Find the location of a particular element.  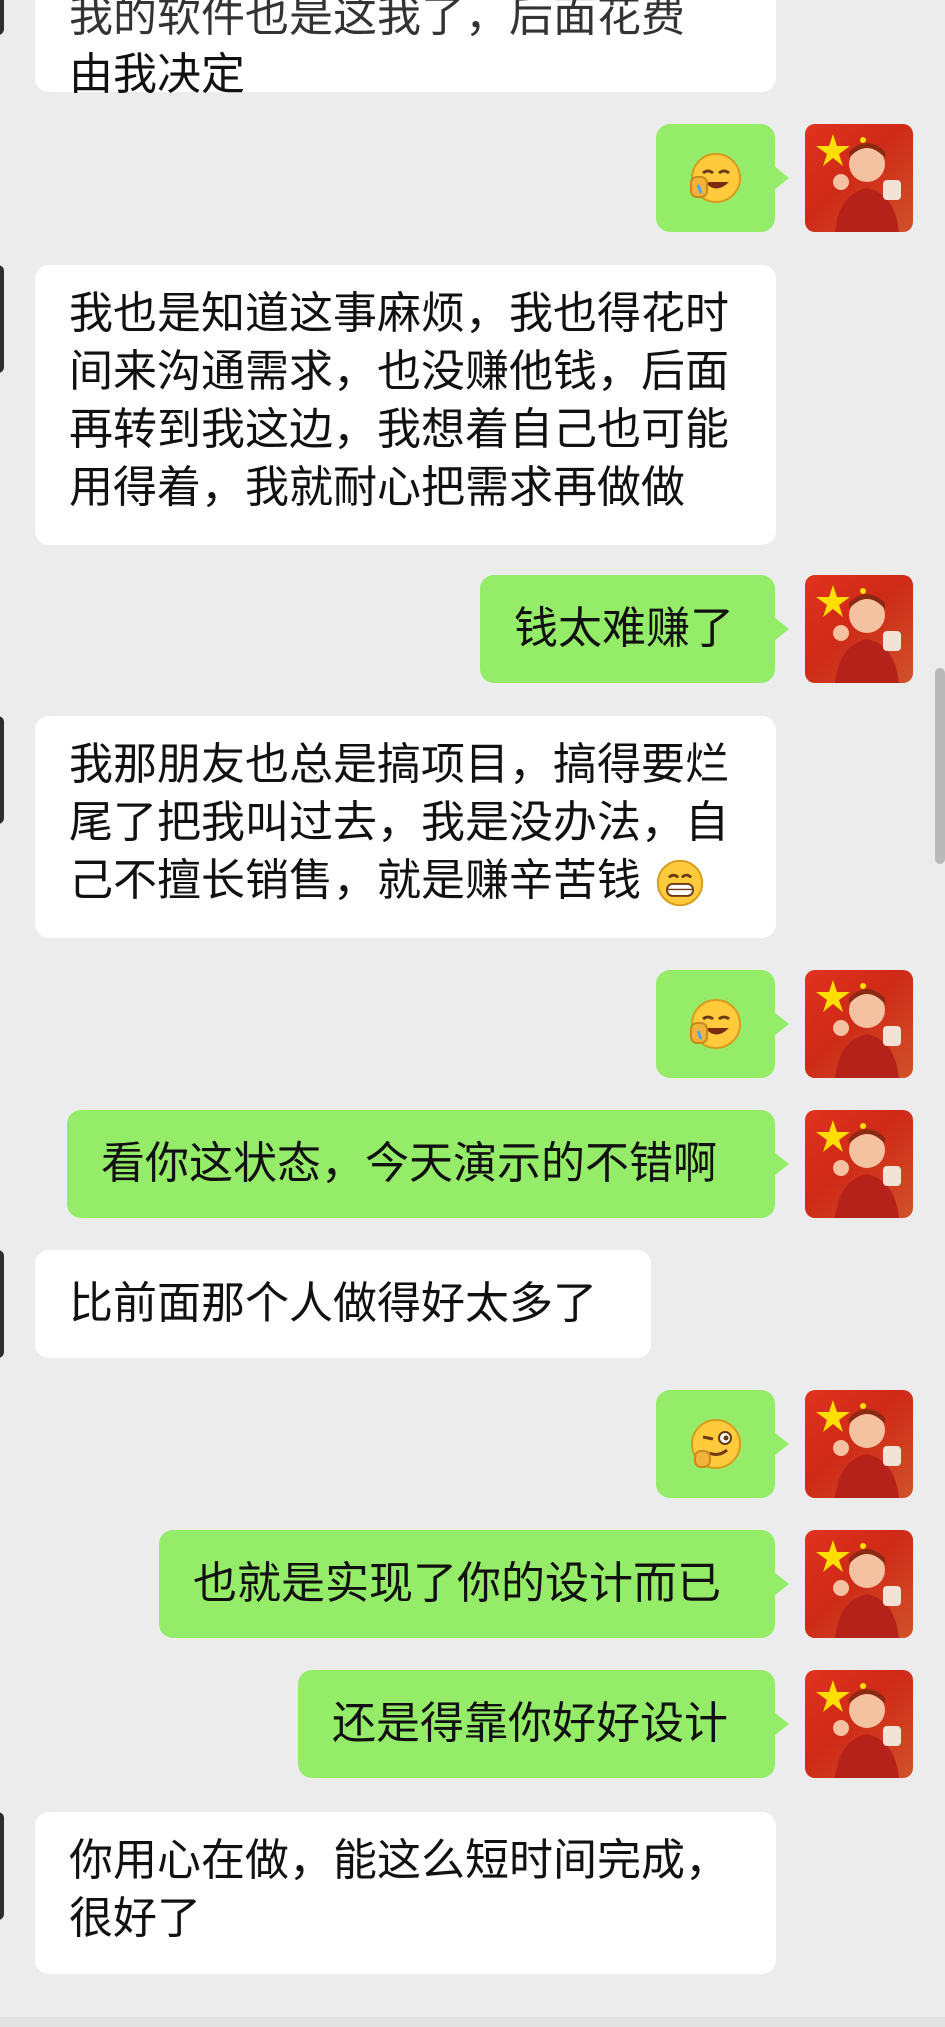

message-bubble: 我的软件也是这我了，后面花费 由我决定 is located at coordinates (405, 50).